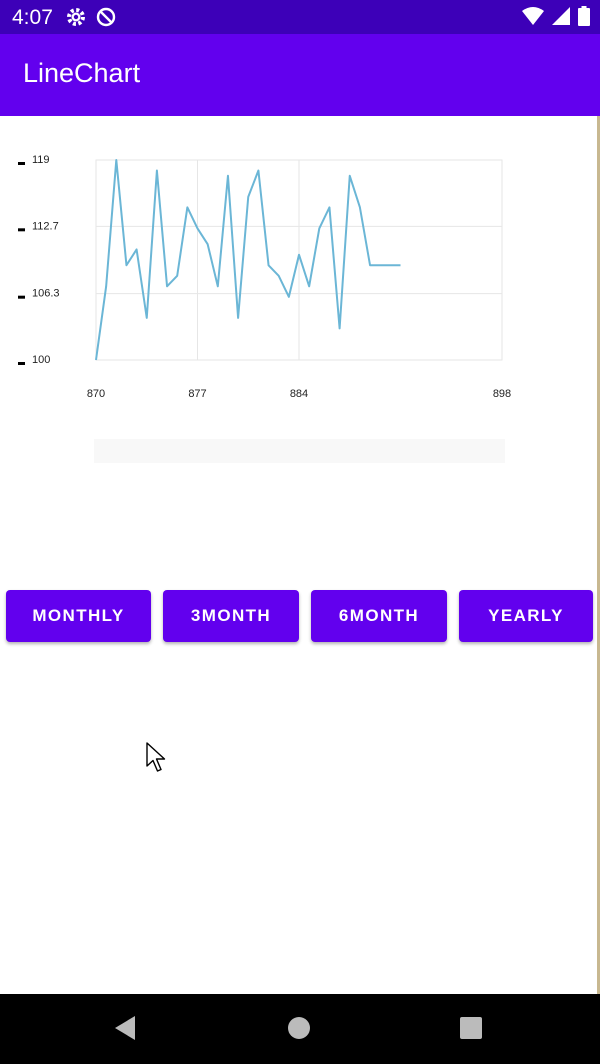 Image resolution: width=600 pixels, height=1064 pixels. Describe the element at coordinates (46, 294) in the screenshot. I see `y-tick-label: 106.3` at that location.